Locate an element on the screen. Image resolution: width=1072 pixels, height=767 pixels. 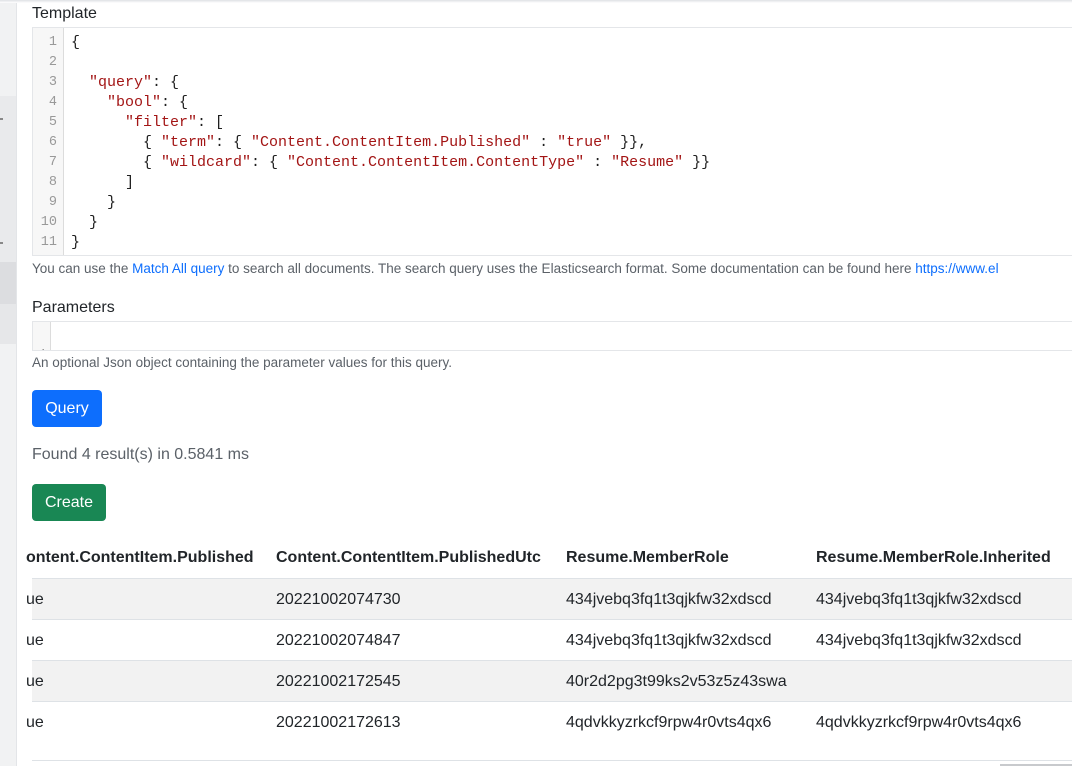
code-text: "filter": [ is located at coordinates (175, 122).